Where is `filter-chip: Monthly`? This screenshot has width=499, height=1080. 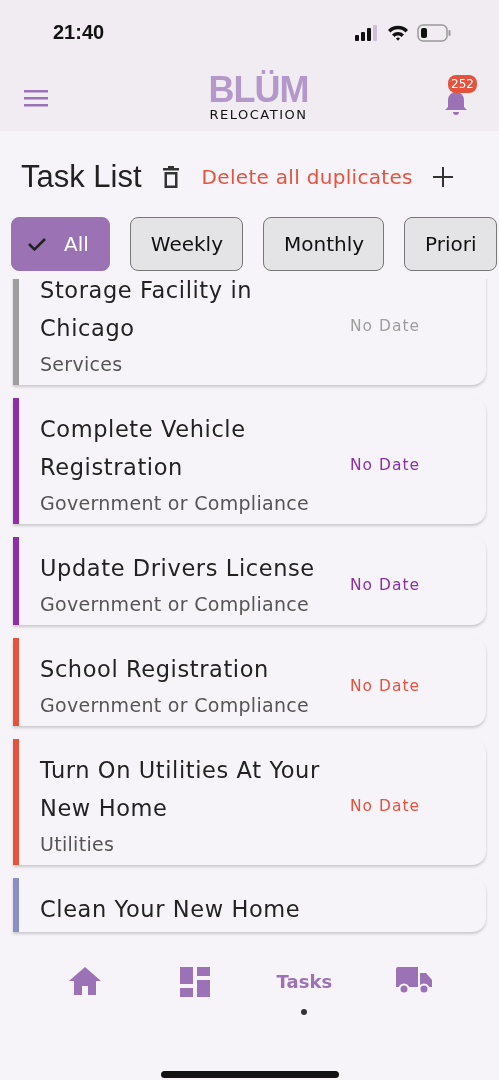
filter-chip: Monthly is located at coordinates (324, 244).